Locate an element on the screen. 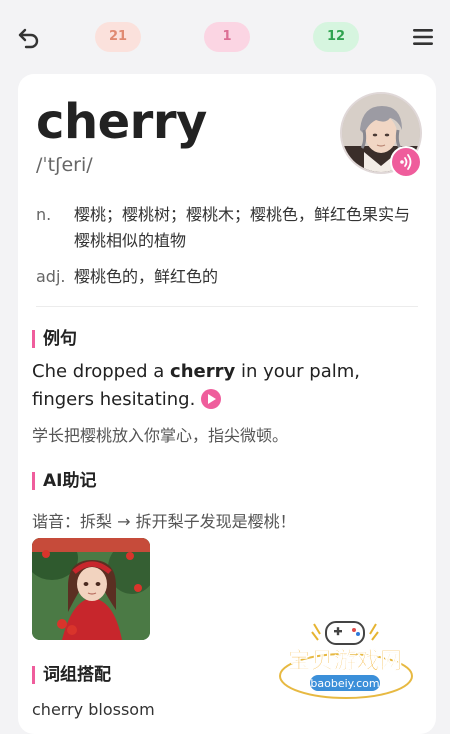 This screenshot has height=734, width=450. divider is located at coordinates (227, 306).